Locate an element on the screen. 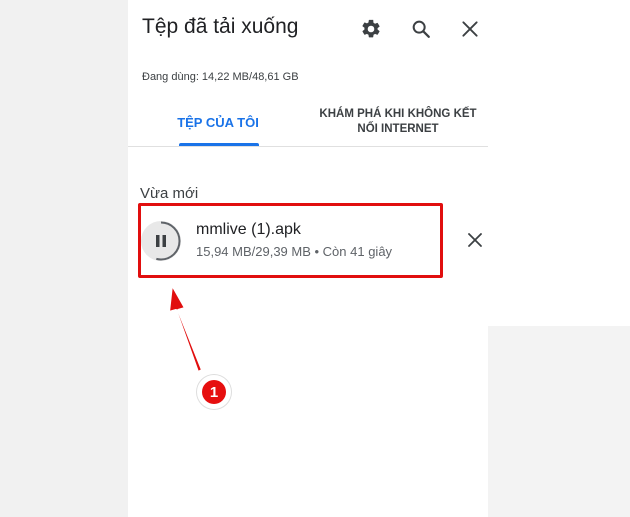  annotation-badge: 1 is located at coordinates (214, 392).